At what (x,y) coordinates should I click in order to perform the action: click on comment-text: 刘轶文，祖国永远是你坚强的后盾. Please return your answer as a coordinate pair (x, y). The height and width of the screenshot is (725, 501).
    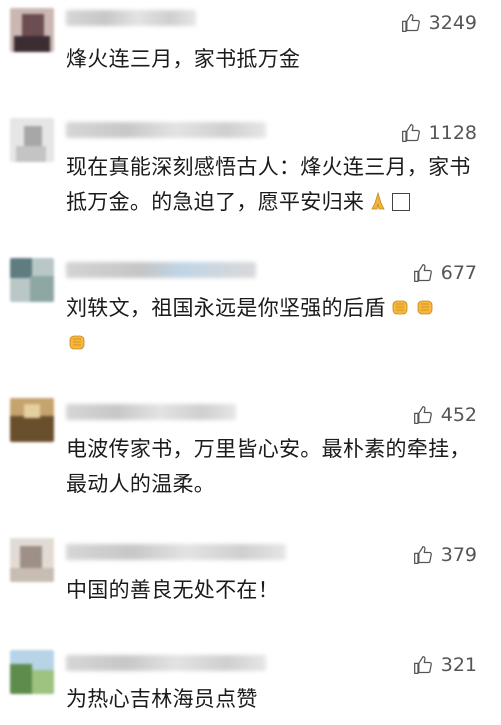
    Looking at the image, I should click on (273, 326).